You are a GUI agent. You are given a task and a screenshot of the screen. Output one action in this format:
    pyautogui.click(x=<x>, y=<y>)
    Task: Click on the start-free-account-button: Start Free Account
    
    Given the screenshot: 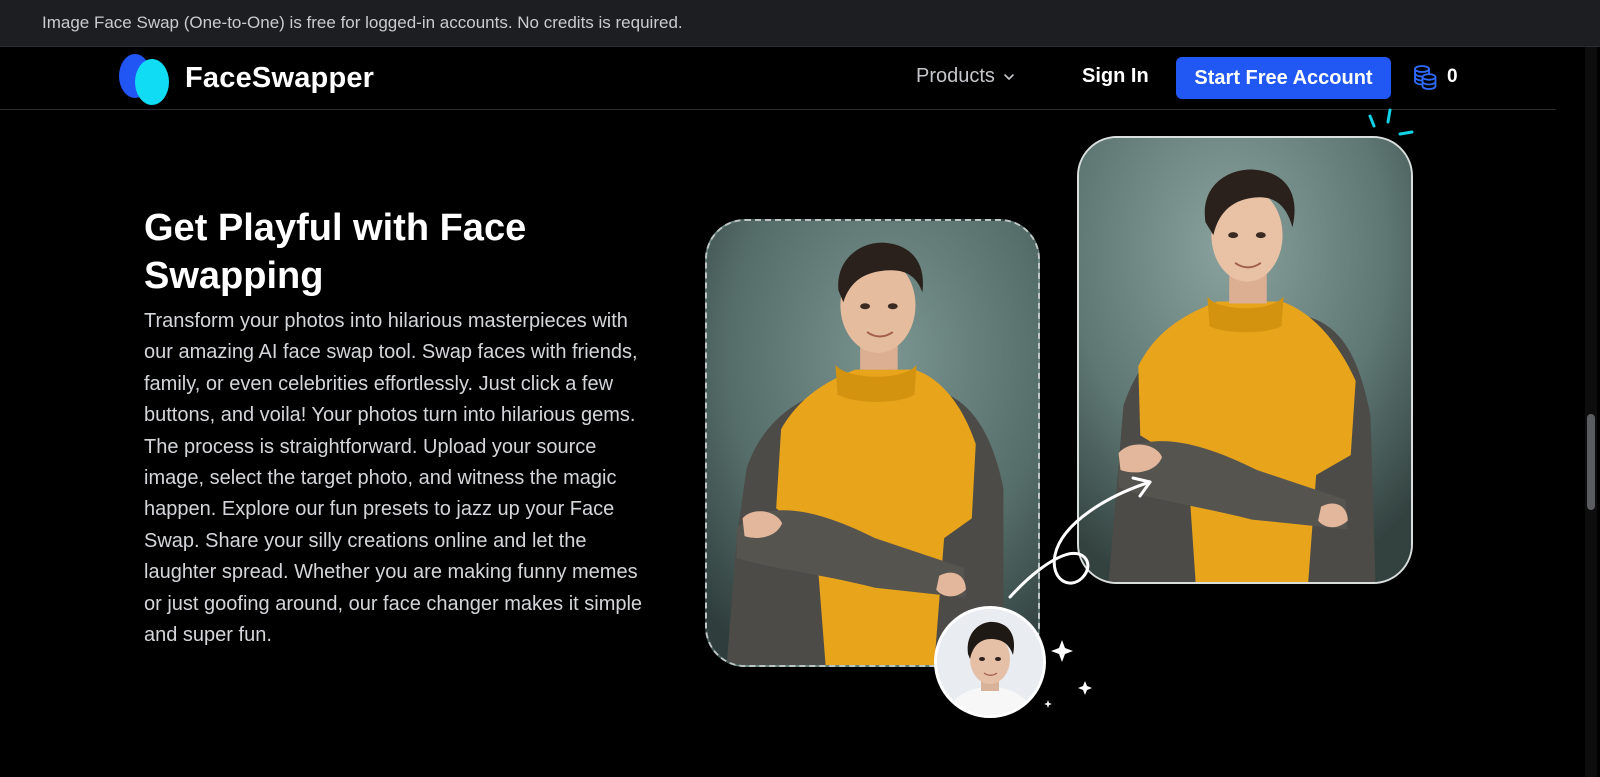 What is the action you would take?
    pyautogui.click(x=1283, y=78)
    